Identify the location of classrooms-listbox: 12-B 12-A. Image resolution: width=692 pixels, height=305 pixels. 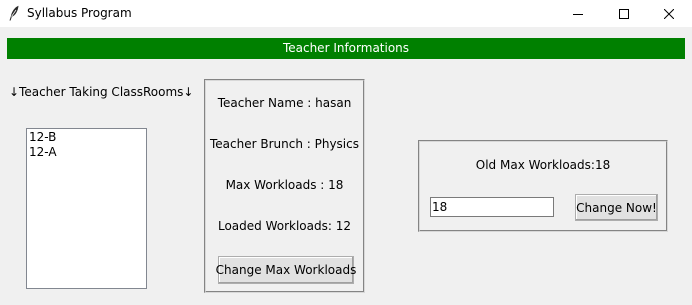
(86, 208).